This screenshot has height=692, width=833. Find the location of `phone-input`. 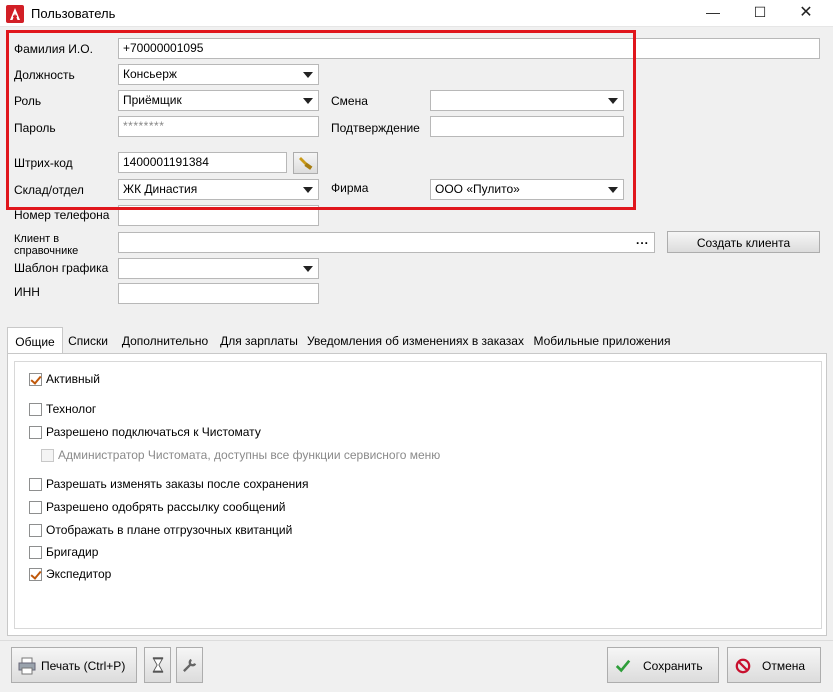

phone-input is located at coordinates (218, 215).